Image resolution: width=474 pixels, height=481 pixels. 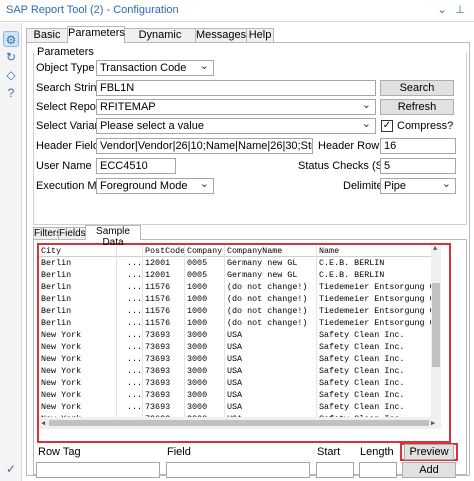 What do you see at coordinates (205, 263) in the screenshot?
I see `table-cell: 0005` at bounding box center [205, 263].